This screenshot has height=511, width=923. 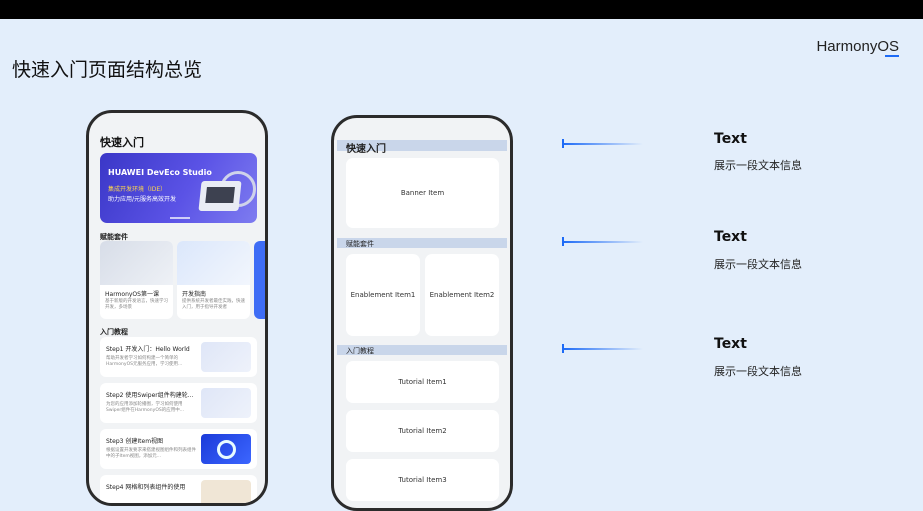 What do you see at coordinates (461, 9) in the screenshot?
I see `top-black-bar` at bounding box center [461, 9].